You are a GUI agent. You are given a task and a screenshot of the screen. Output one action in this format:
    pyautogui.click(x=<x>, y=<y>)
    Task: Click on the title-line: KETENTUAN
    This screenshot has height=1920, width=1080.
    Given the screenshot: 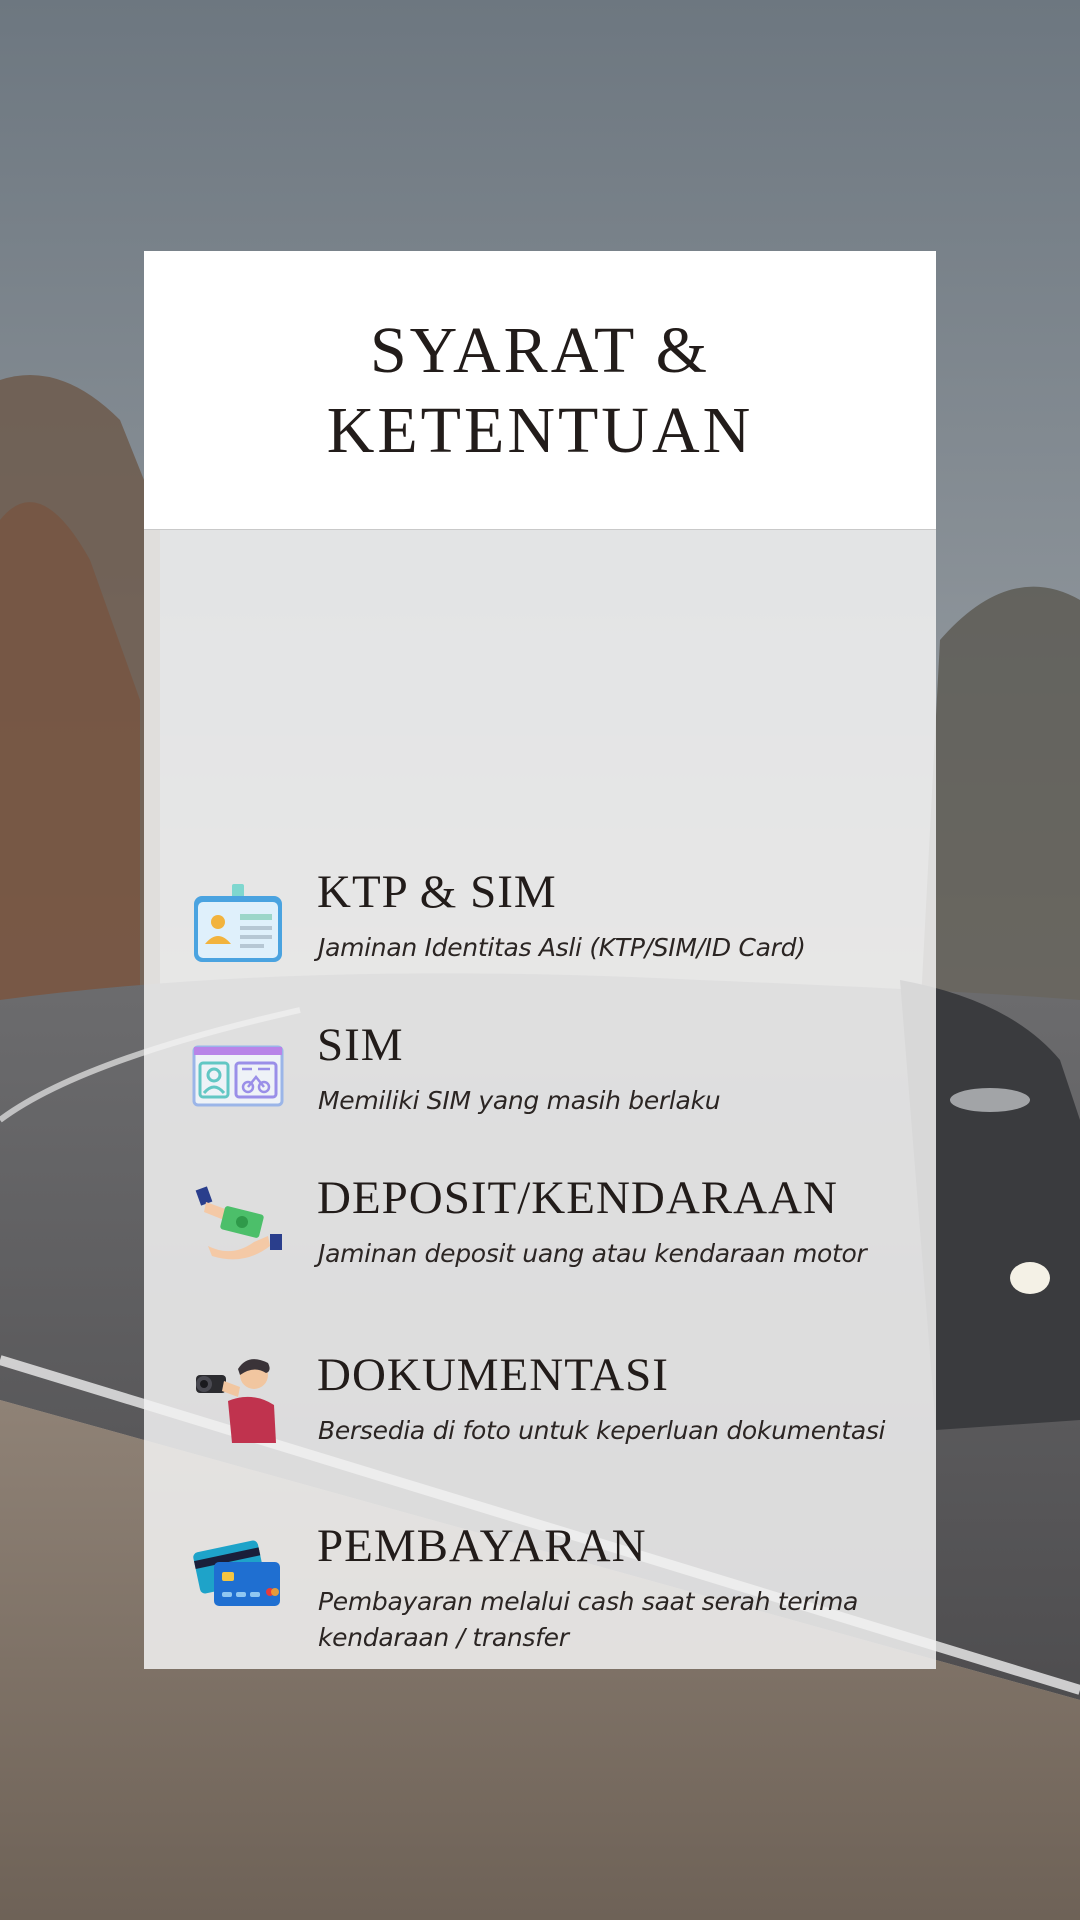 What is the action you would take?
    pyautogui.click(x=540, y=430)
    